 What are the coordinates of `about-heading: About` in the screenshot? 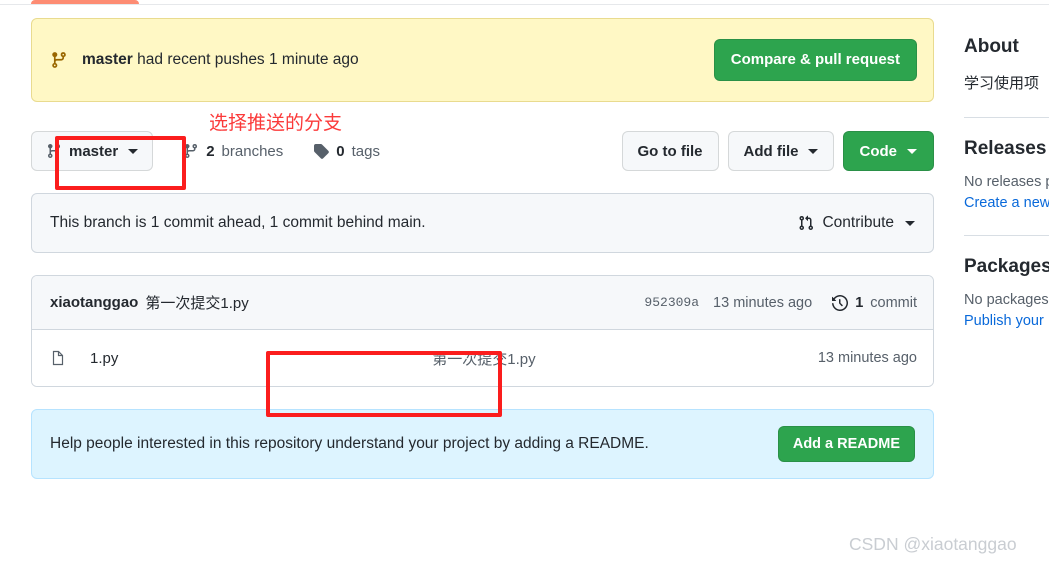 It's located at (991, 46).